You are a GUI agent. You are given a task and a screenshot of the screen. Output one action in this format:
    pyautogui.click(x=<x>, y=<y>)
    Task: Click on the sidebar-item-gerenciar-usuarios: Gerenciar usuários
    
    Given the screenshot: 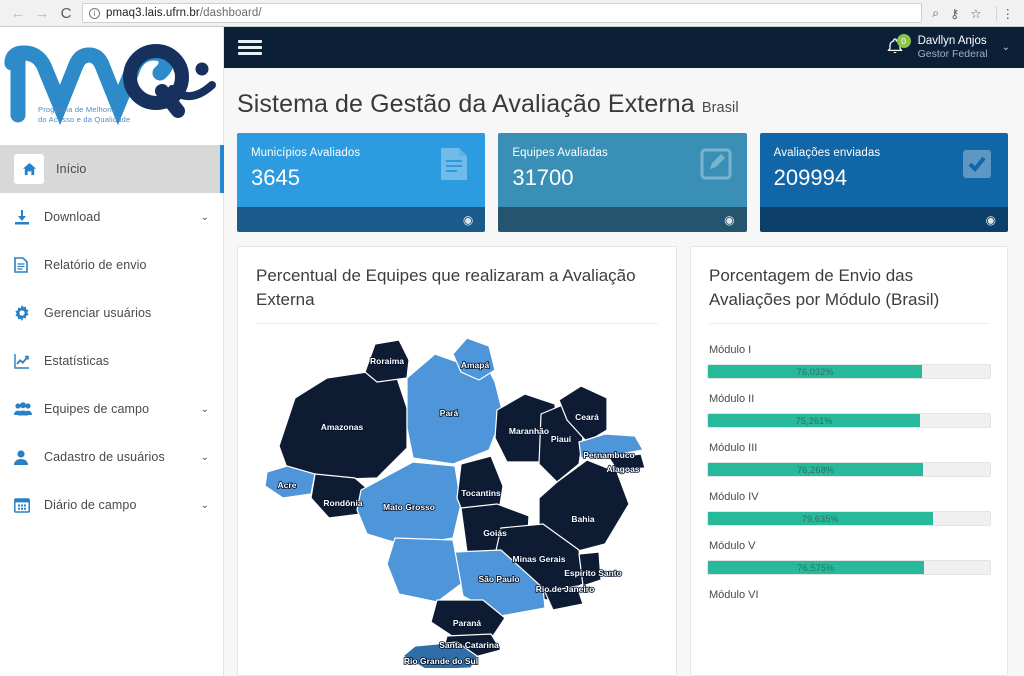 What is the action you would take?
    pyautogui.click(x=111, y=313)
    